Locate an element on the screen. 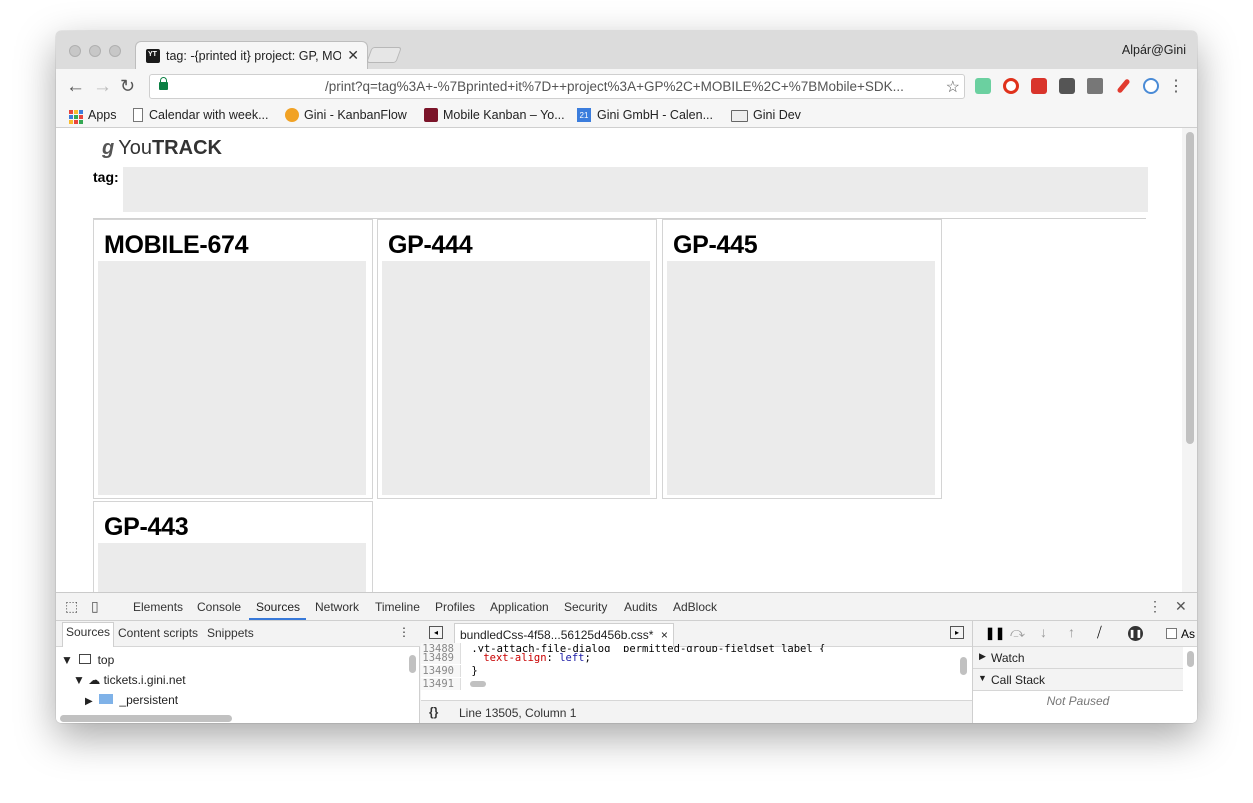  code-line: 13489 text-align: left; is located at coordinates (506, 658).